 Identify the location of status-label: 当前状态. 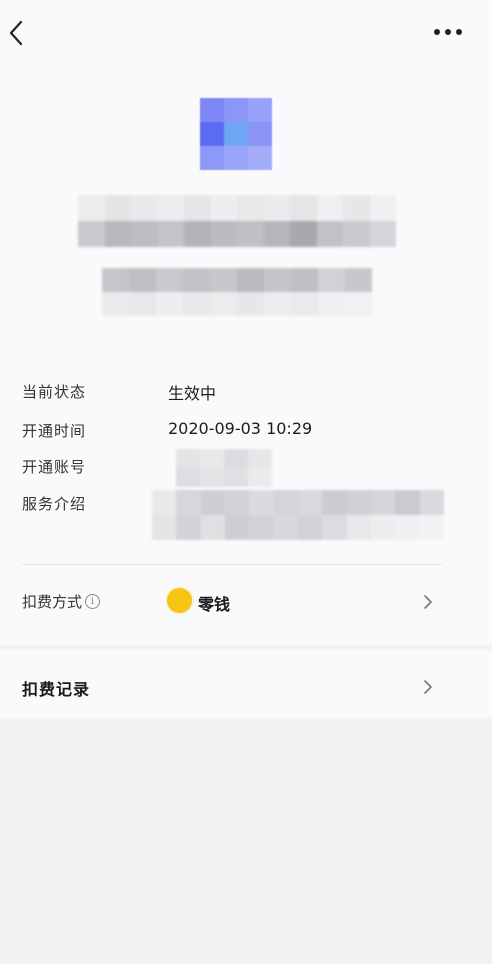
(54, 392).